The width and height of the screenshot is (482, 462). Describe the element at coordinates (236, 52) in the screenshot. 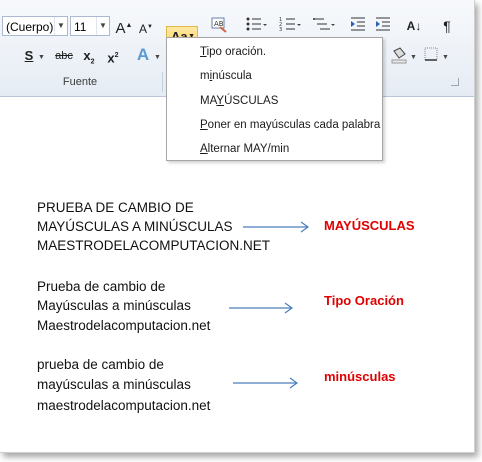

I see `menu-item-label: ipo oración.` at that location.